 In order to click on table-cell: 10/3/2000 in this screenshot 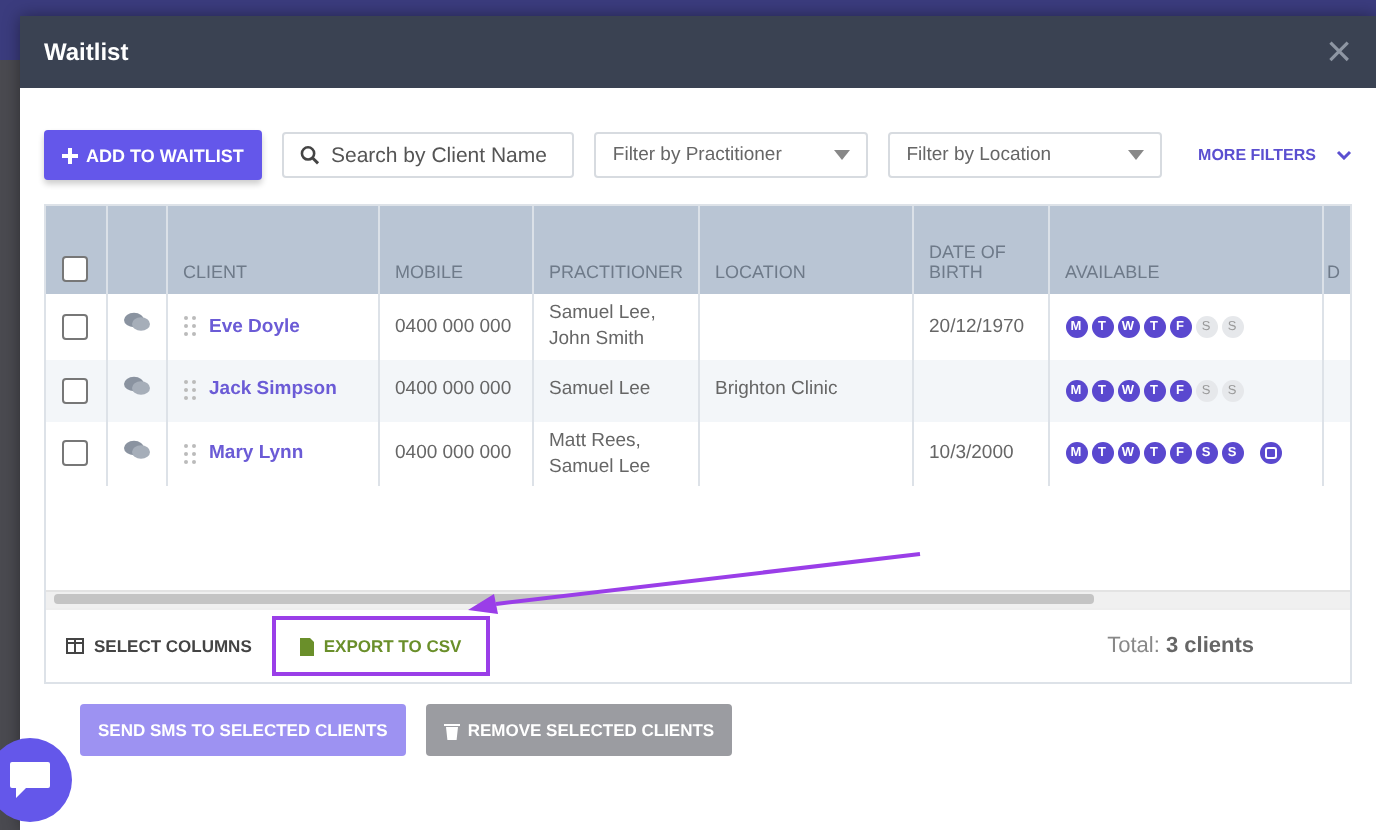, I will do `click(980, 454)`.